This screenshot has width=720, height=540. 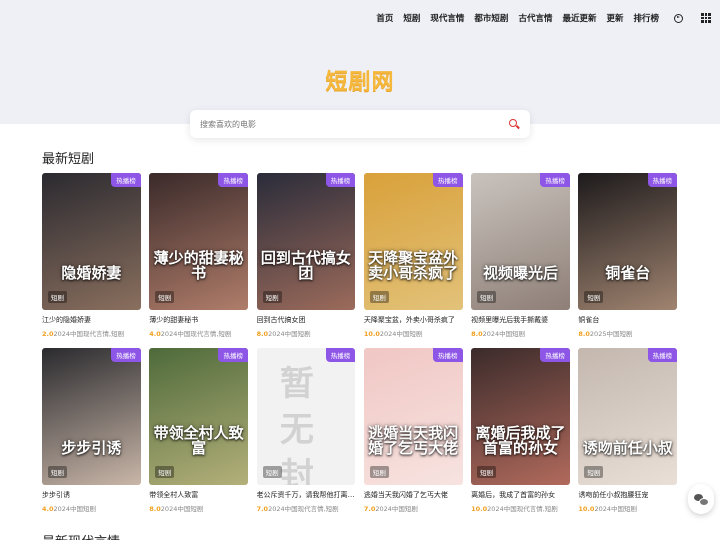 What do you see at coordinates (360, 80) in the screenshot?
I see `site-logo: 短剧网` at bounding box center [360, 80].